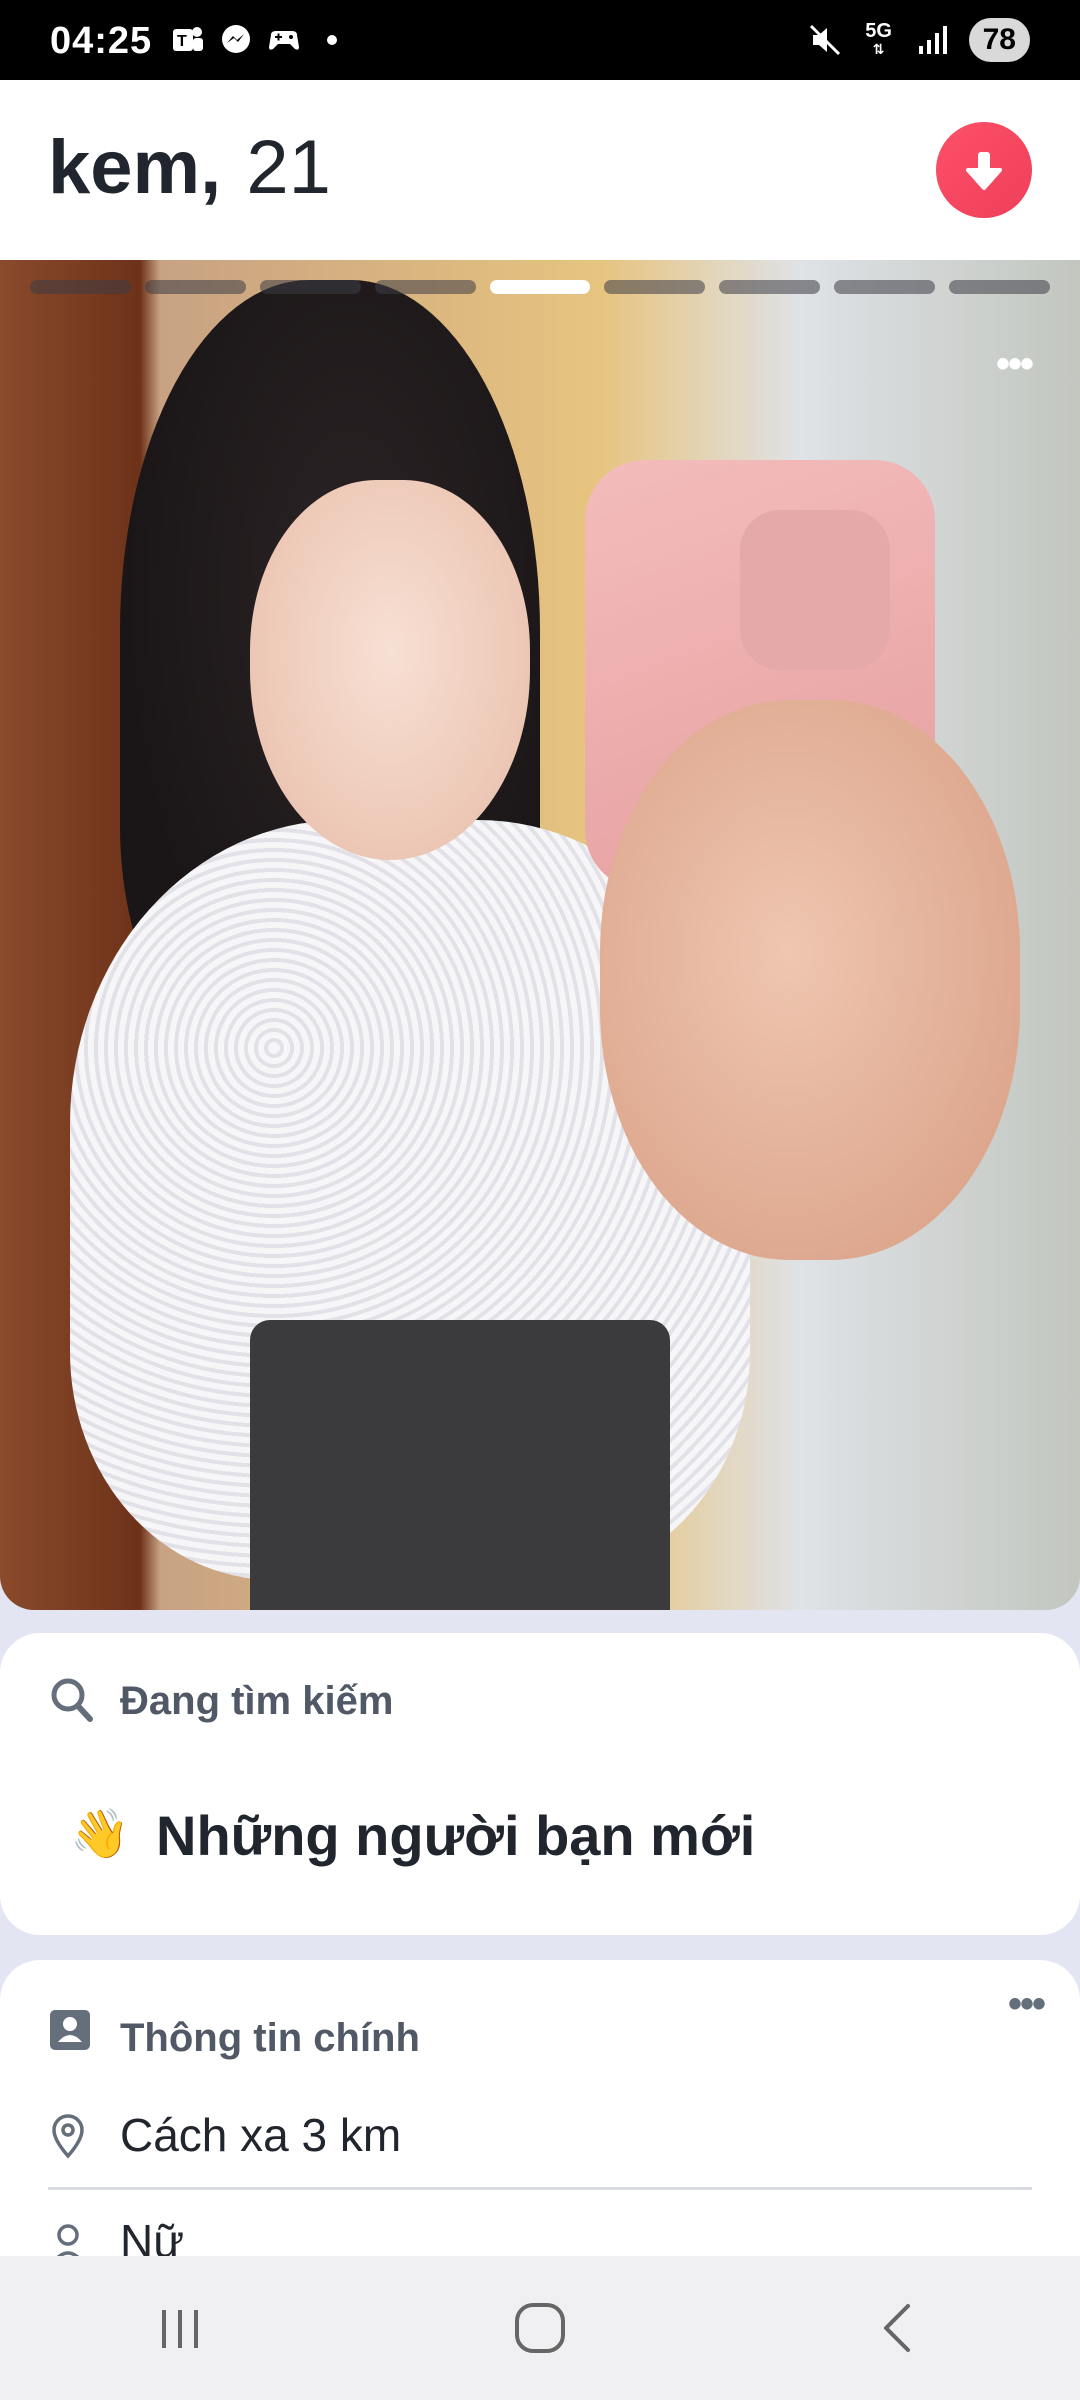 The image size is (1080, 2400). Describe the element at coordinates (999, 40) in the screenshot. I see `battery-level: 78` at that location.